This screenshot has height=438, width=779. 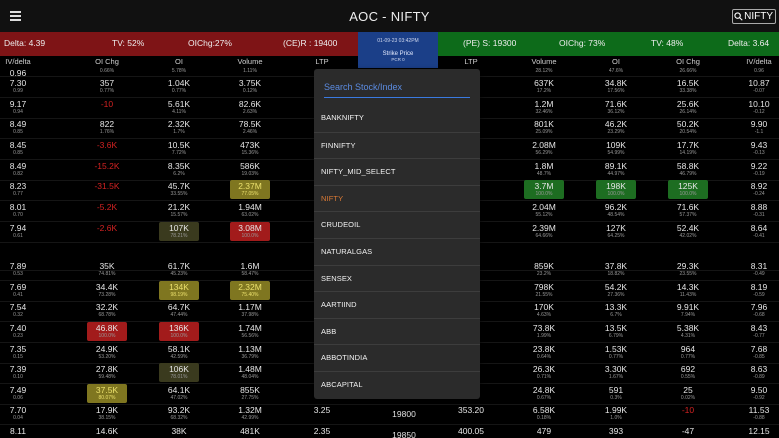 What do you see at coordinates (107, 431) in the screenshot?
I see `call-oichg-value: 14.6K` at bounding box center [107, 431].